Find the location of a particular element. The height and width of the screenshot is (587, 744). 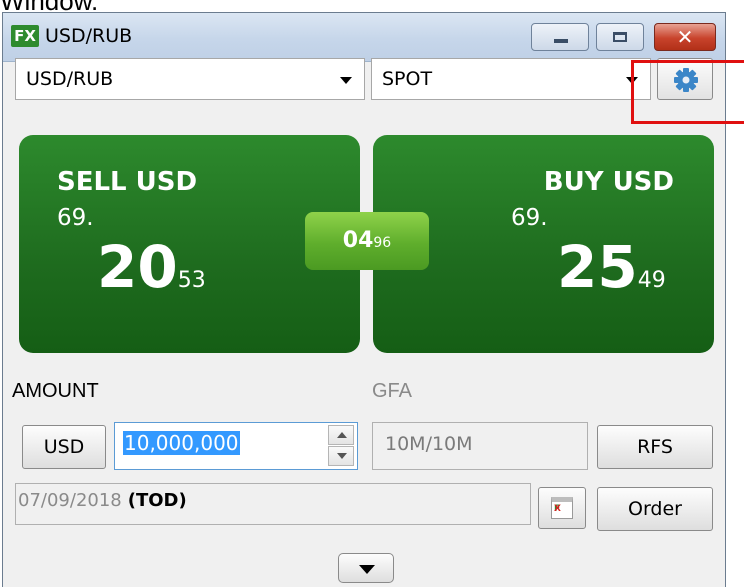

spread-fraction: 96 is located at coordinates (382, 243).